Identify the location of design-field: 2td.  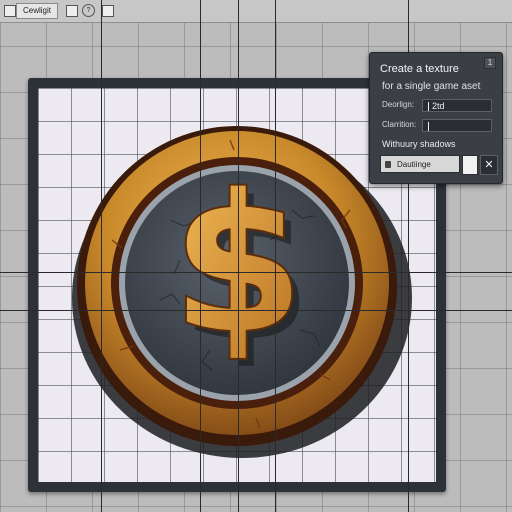
(457, 105).